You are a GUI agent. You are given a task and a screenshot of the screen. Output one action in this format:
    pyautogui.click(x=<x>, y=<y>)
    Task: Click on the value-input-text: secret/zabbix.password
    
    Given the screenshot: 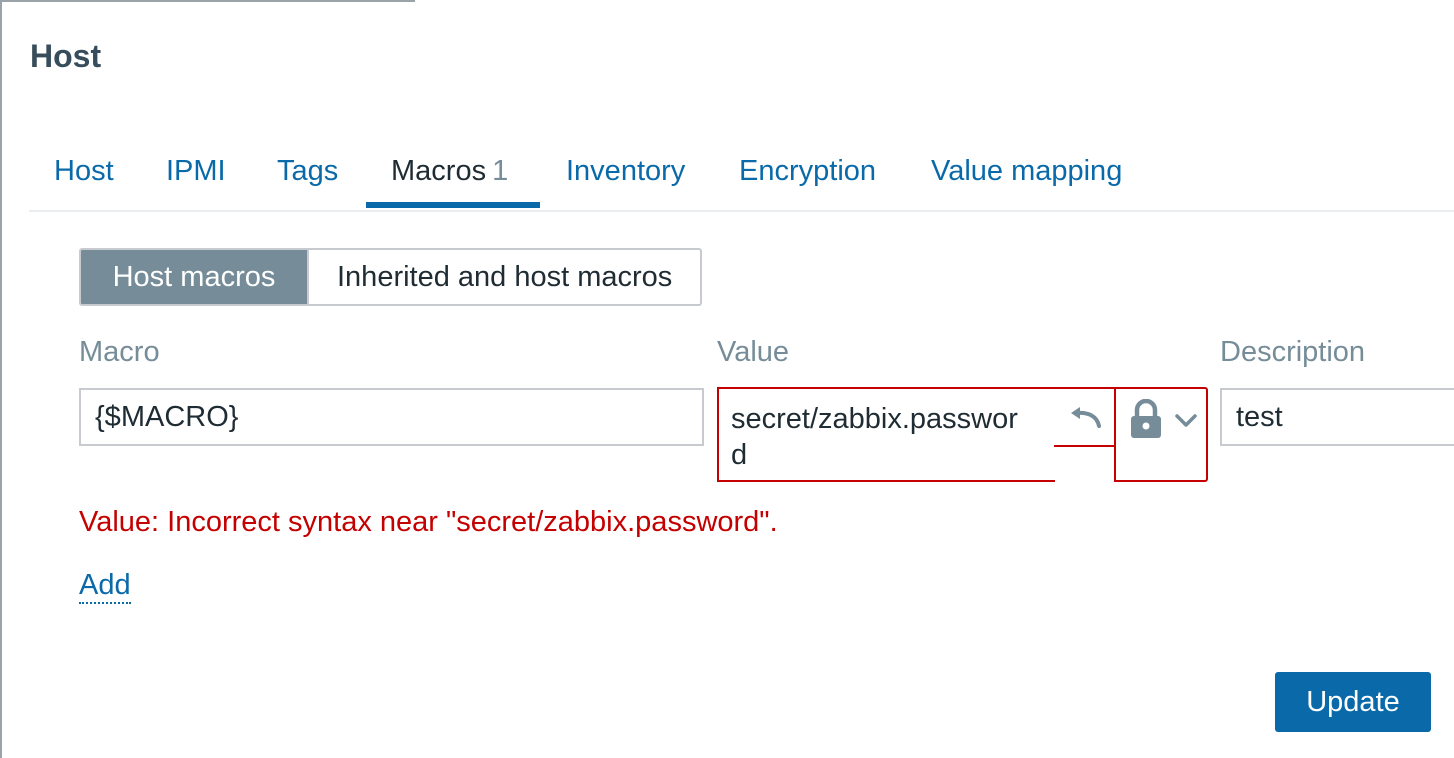 What is the action you would take?
    pyautogui.click(x=874, y=437)
    